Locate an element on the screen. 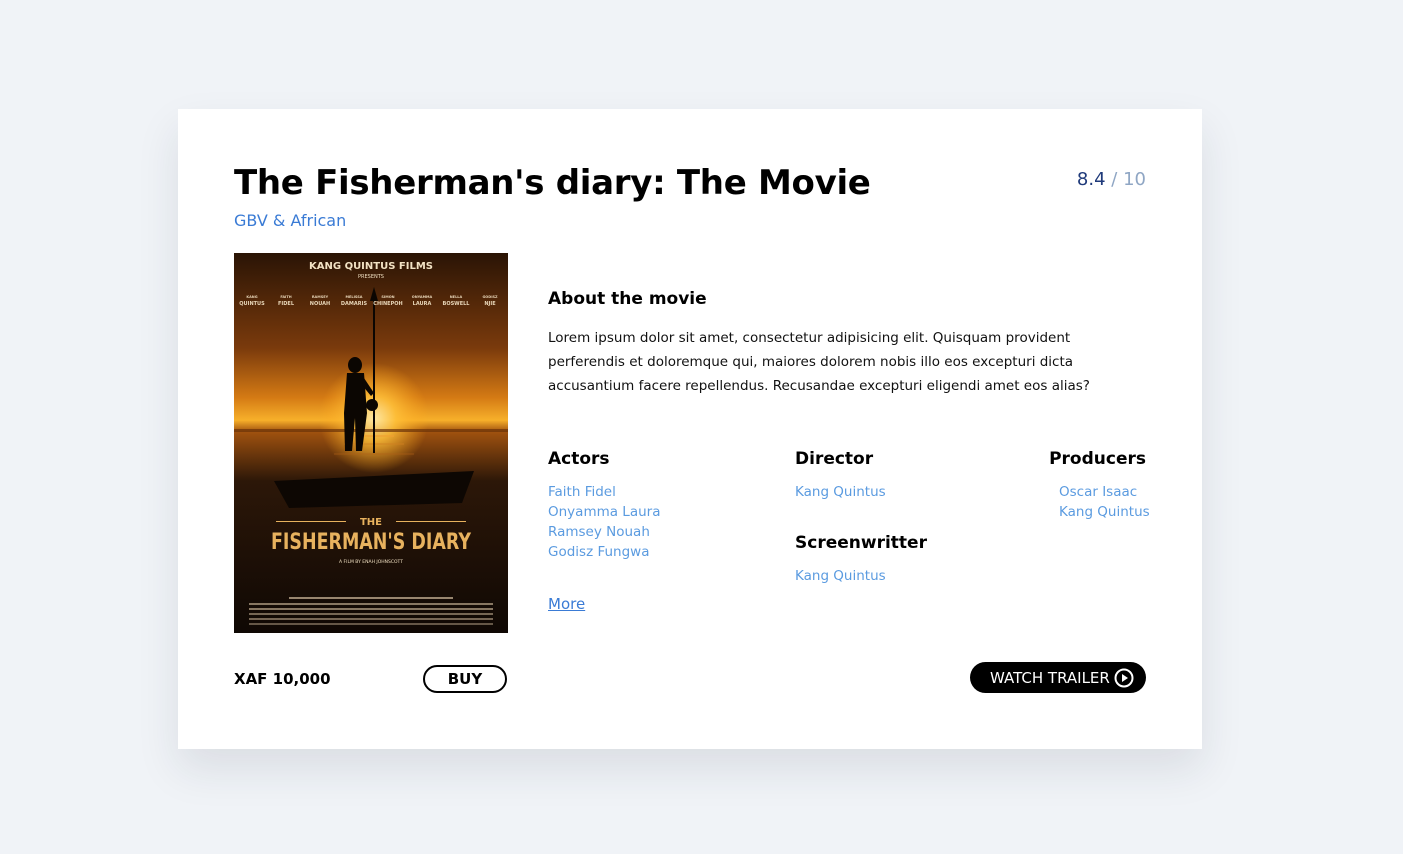  buy-button: BUY is located at coordinates (465, 679).